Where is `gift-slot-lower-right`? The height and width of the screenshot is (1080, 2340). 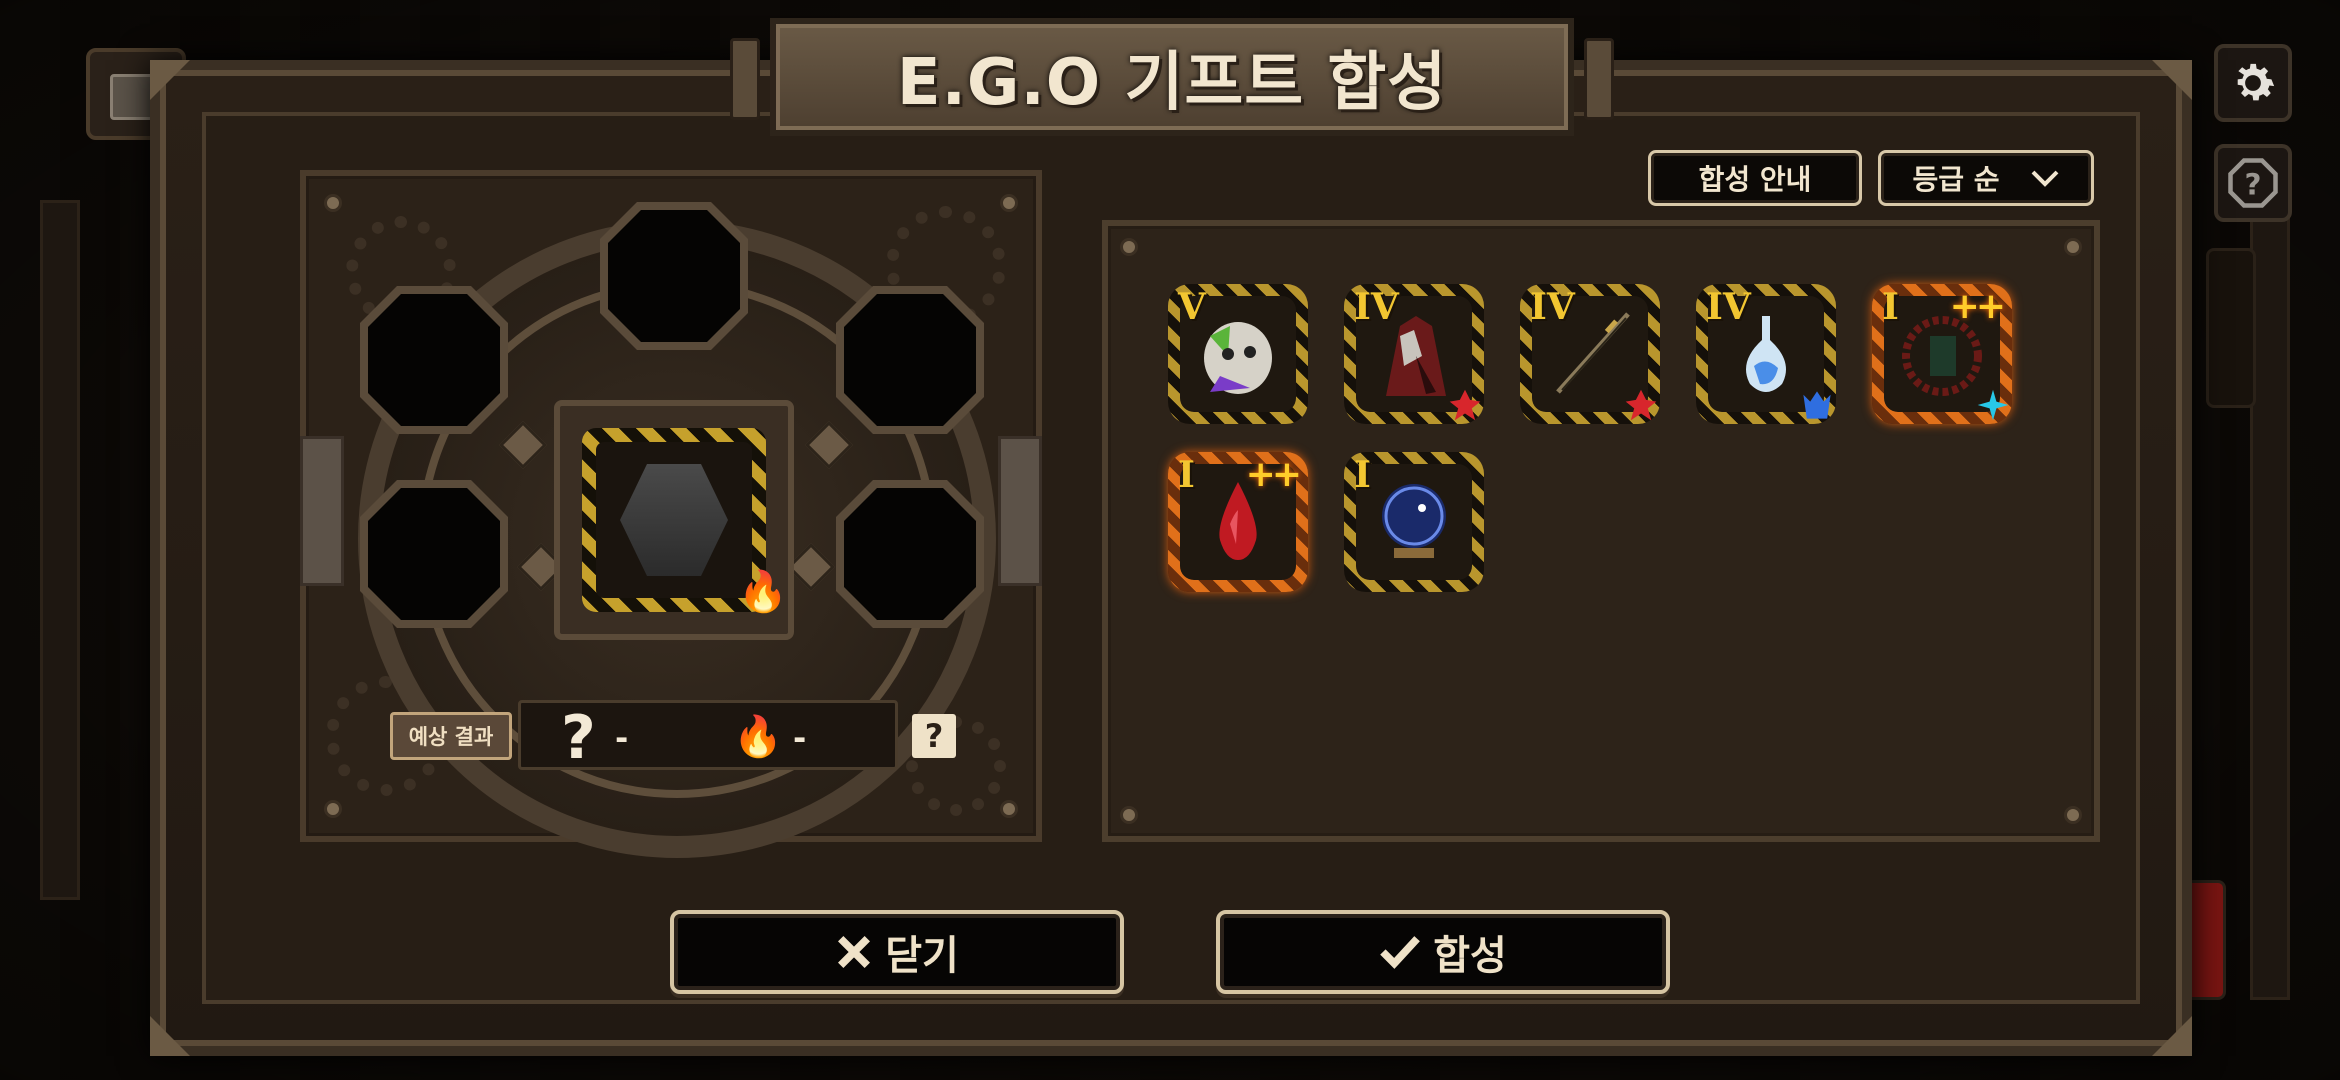 gift-slot-lower-right is located at coordinates (910, 554).